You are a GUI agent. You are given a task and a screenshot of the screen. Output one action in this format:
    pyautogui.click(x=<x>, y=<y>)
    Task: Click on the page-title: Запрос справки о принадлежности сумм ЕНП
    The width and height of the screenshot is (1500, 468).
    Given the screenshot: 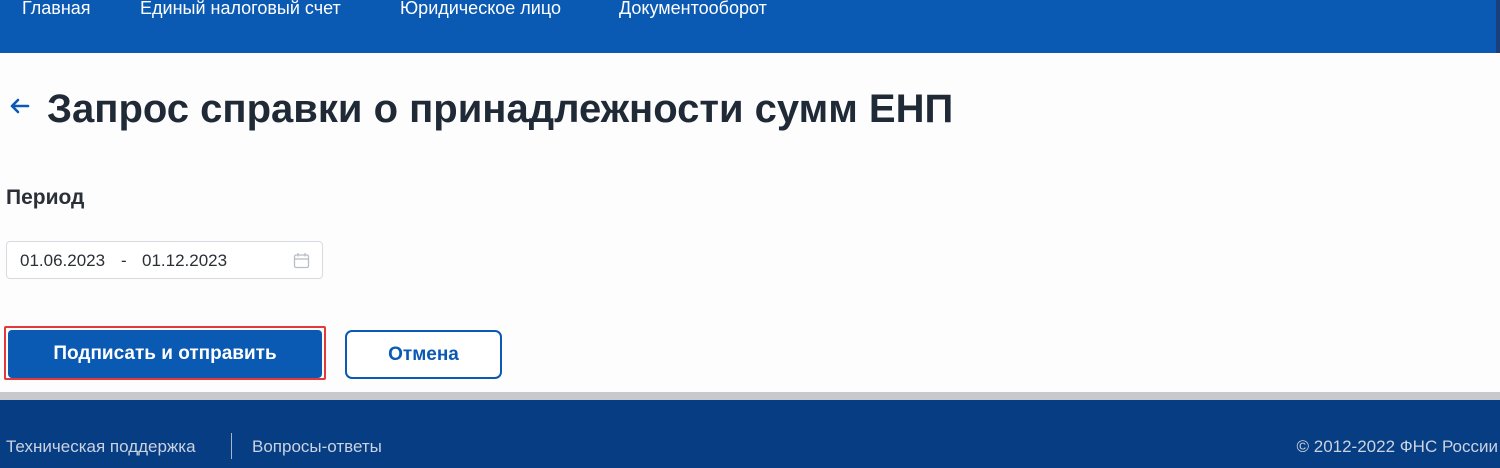 What is the action you would take?
    pyautogui.click(x=500, y=109)
    